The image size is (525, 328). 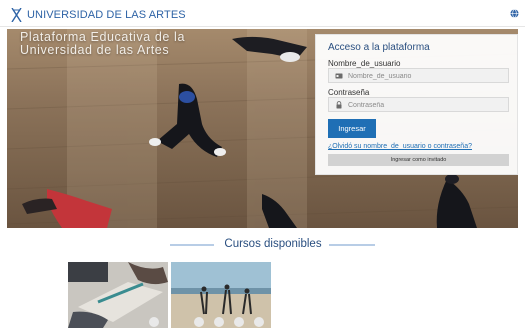 I want to click on courses-title: Cursos disponibles, so click(x=273, y=244).